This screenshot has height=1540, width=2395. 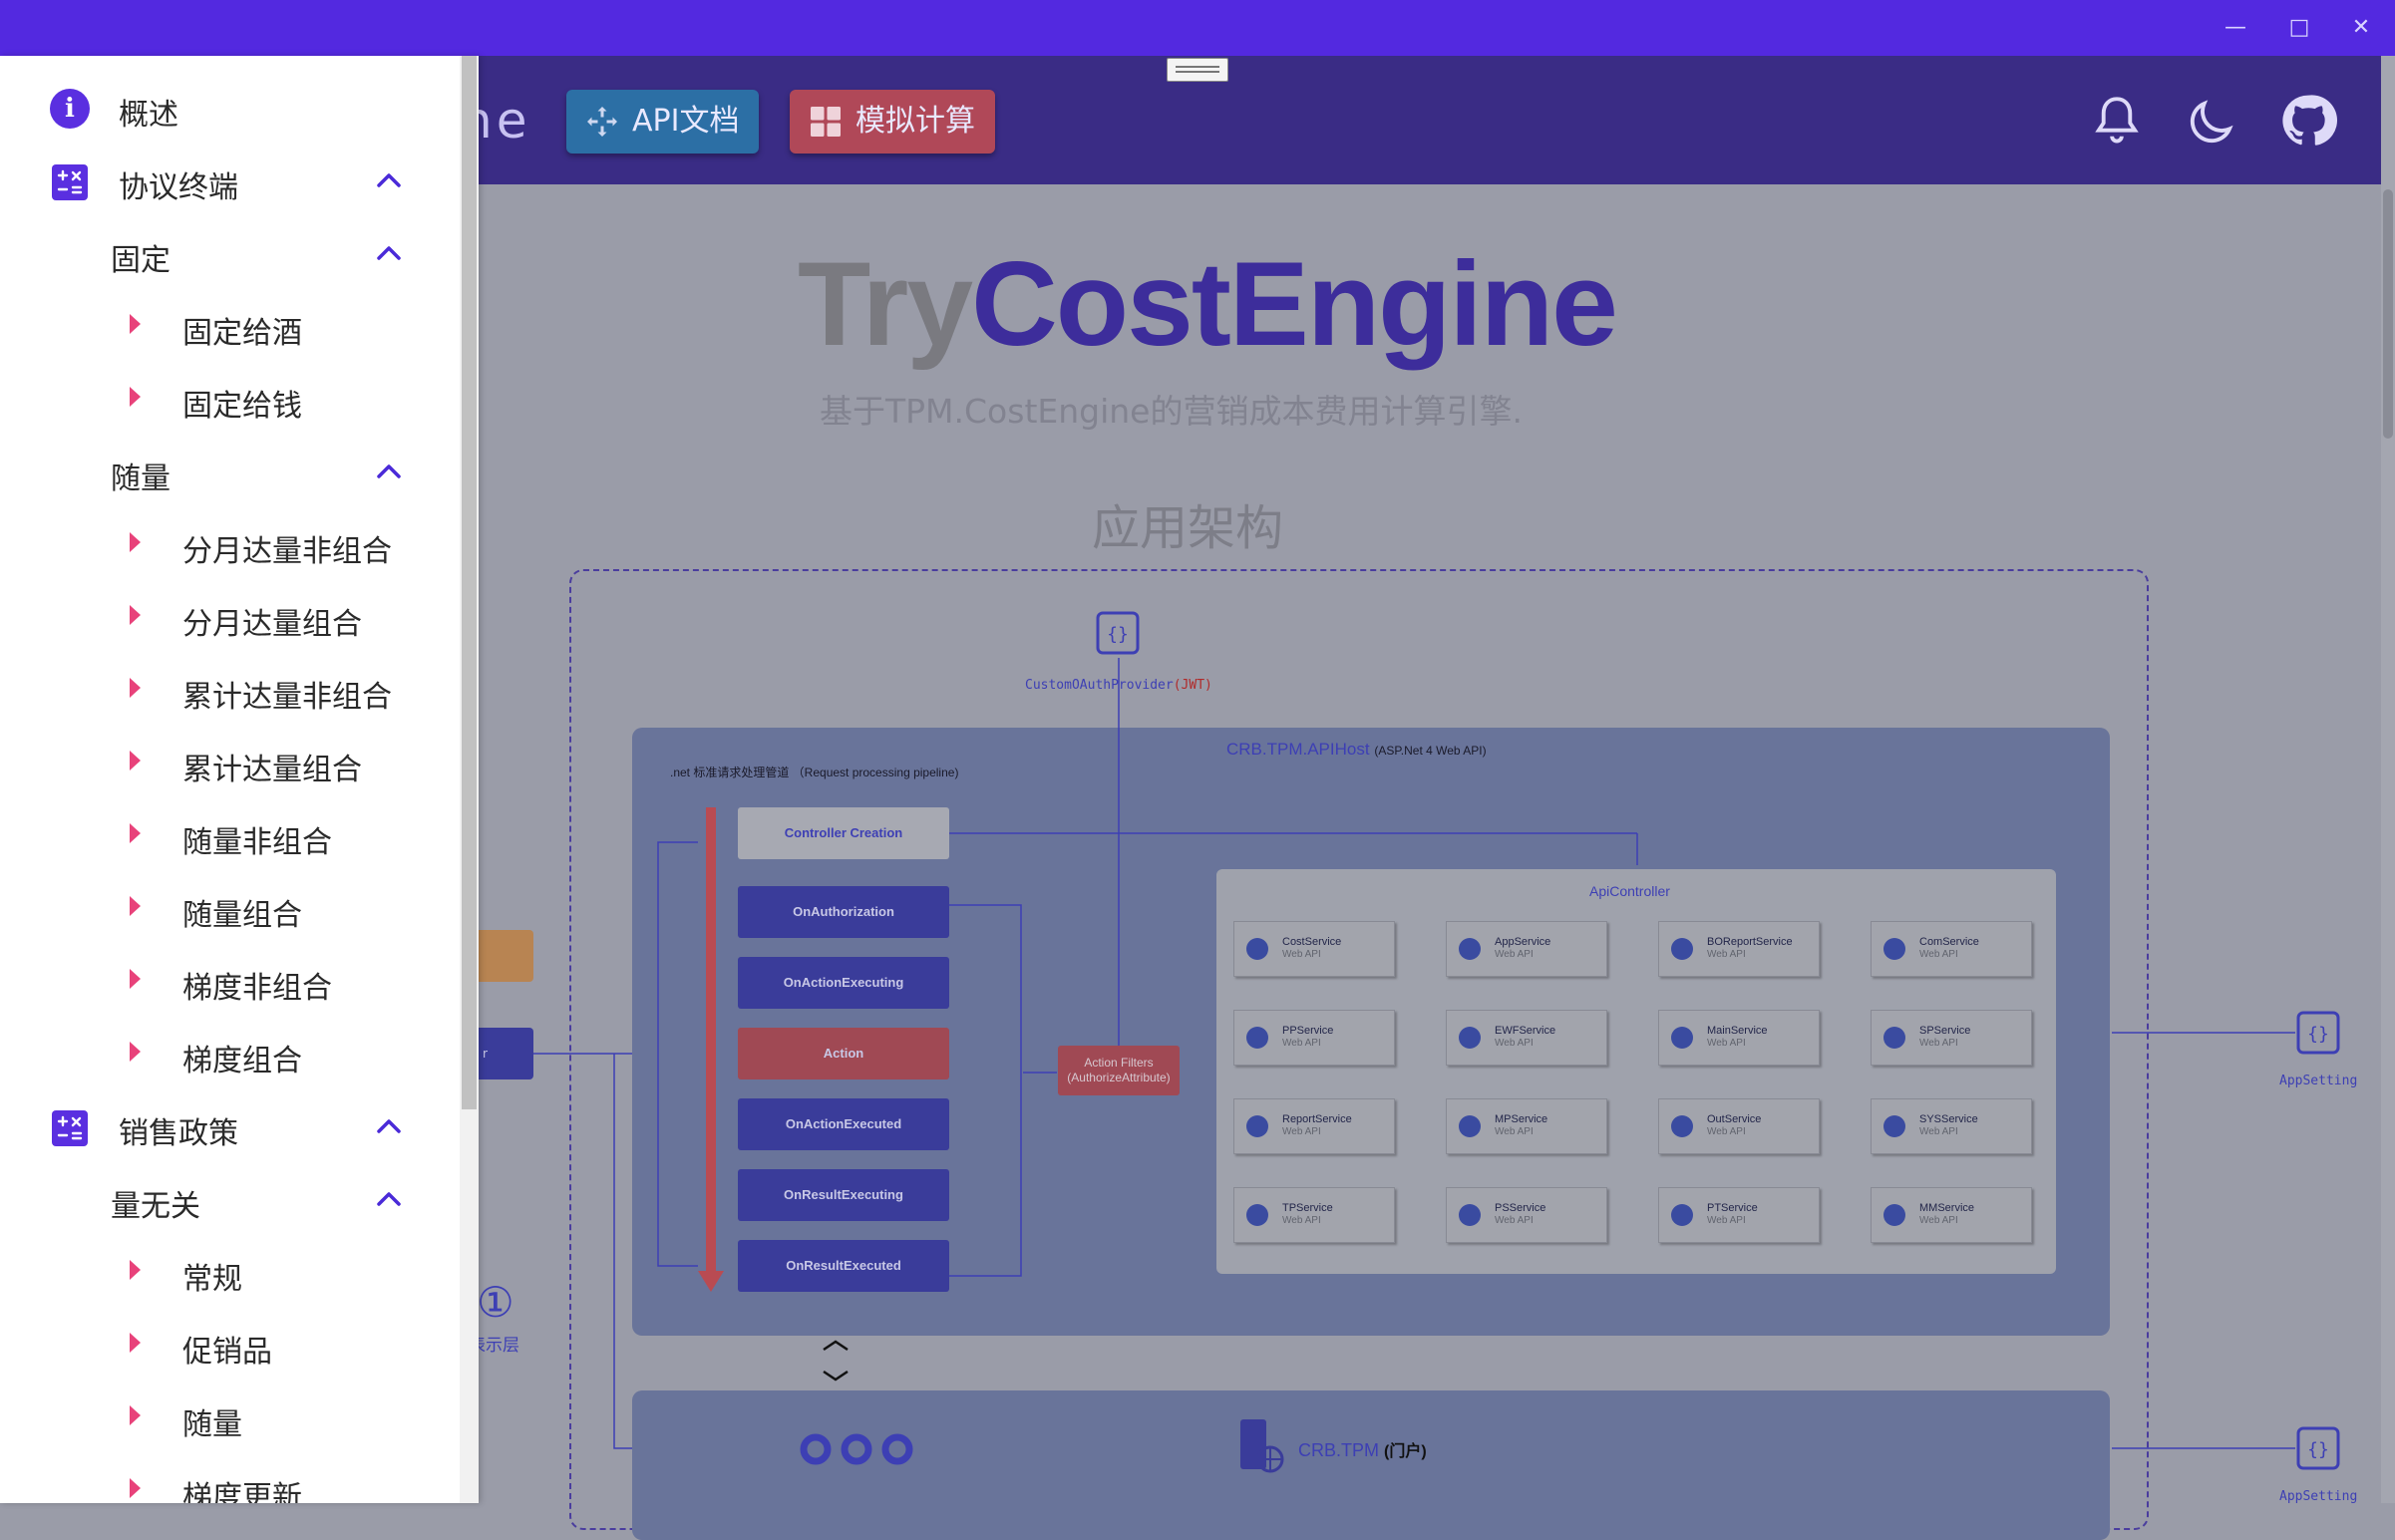 What do you see at coordinates (287, 698) in the screenshot?
I see `sidebar-item-label: 累计达量非组合` at bounding box center [287, 698].